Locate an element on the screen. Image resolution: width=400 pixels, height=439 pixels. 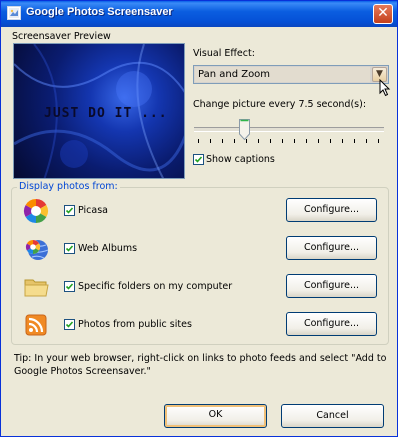
web-albums-checkbox is located at coordinates (69, 248).